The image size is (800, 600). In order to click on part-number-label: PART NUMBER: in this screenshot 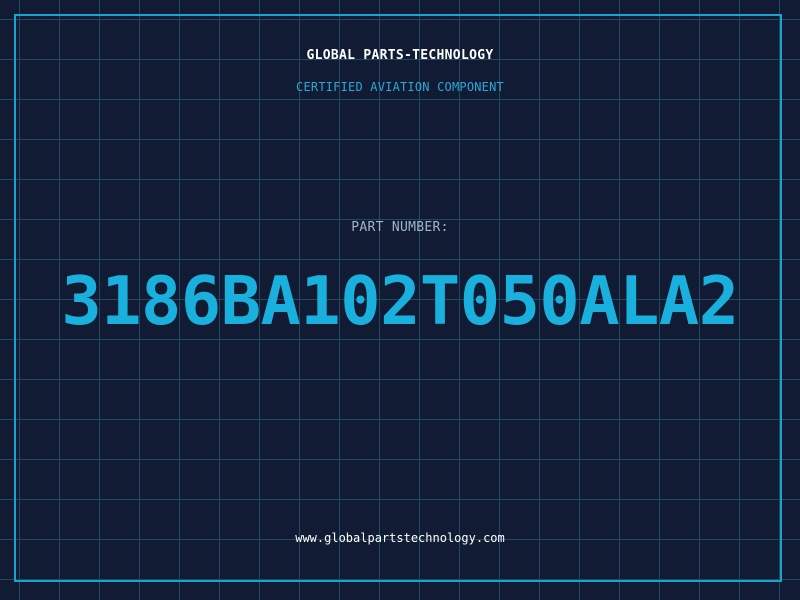, I will do `click(400, 227)`.